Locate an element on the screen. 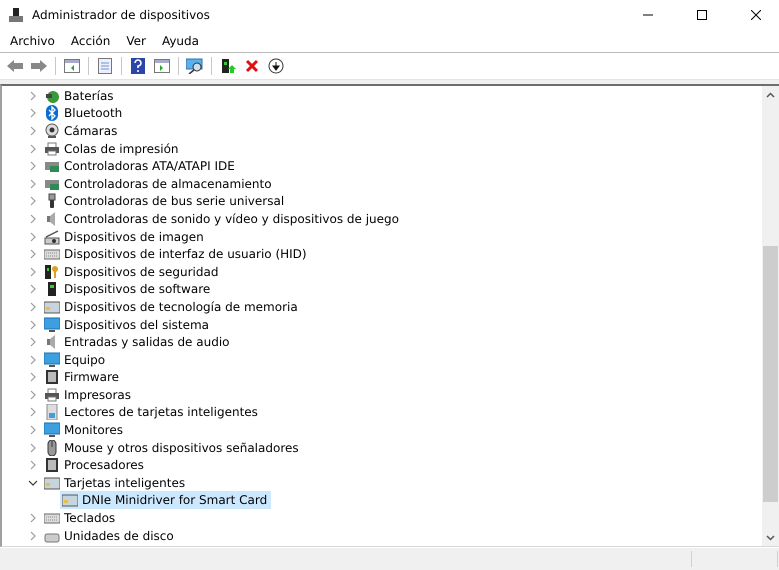 The image size is (779, 570). smart-card-icon is located at coordinates (70, 500).